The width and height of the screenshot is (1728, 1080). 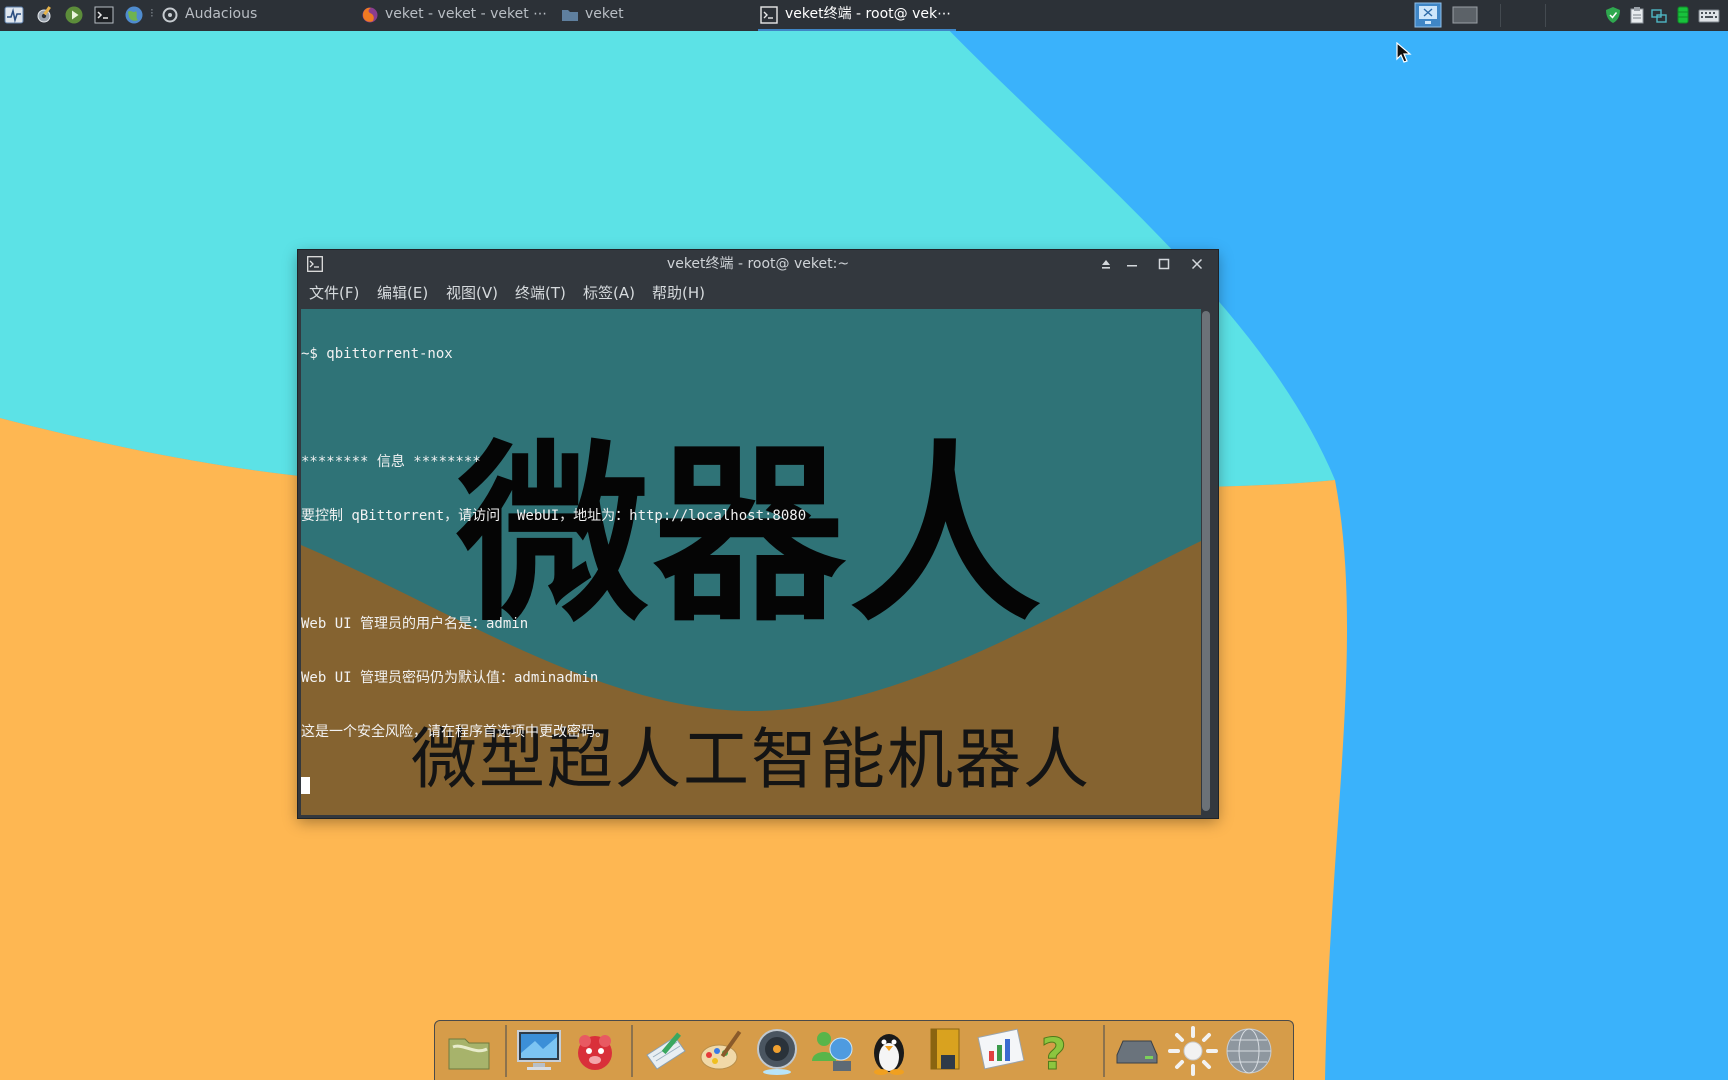 I want to click on globe-icon, so click(x=1249, y=1051).